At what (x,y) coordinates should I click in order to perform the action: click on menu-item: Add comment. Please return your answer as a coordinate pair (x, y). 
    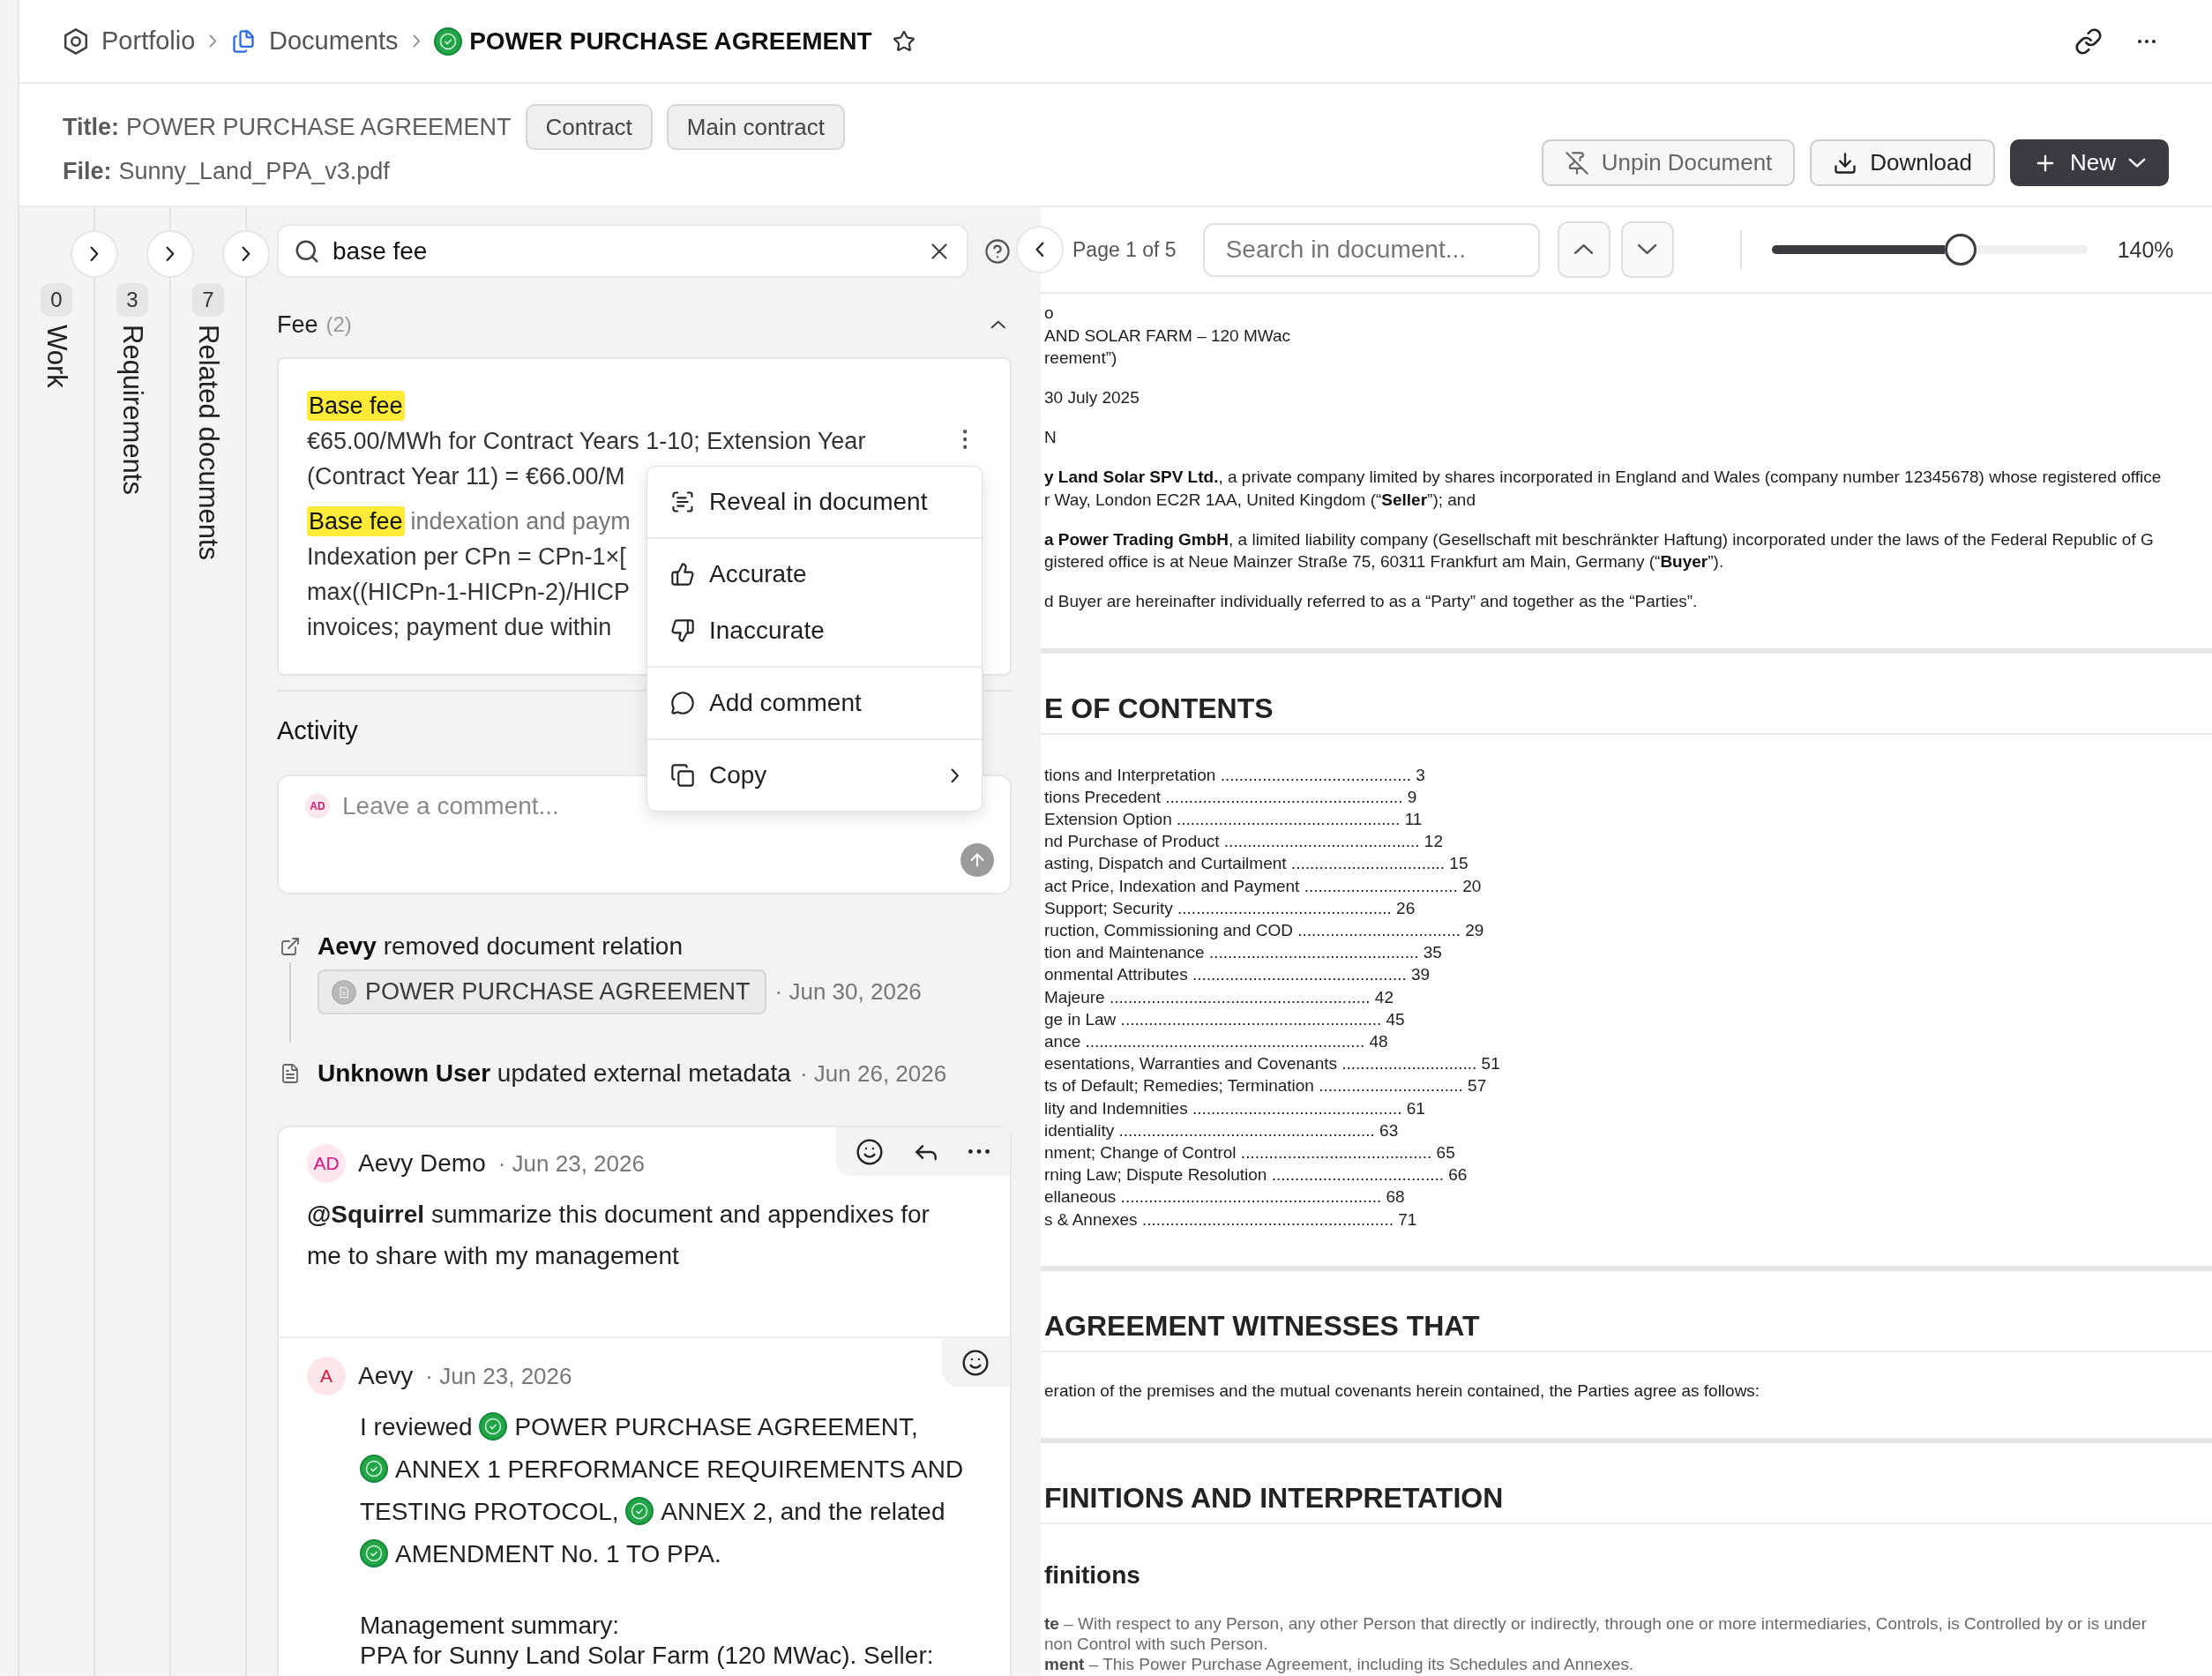
    Looking at the image, I should click on (814, 703).